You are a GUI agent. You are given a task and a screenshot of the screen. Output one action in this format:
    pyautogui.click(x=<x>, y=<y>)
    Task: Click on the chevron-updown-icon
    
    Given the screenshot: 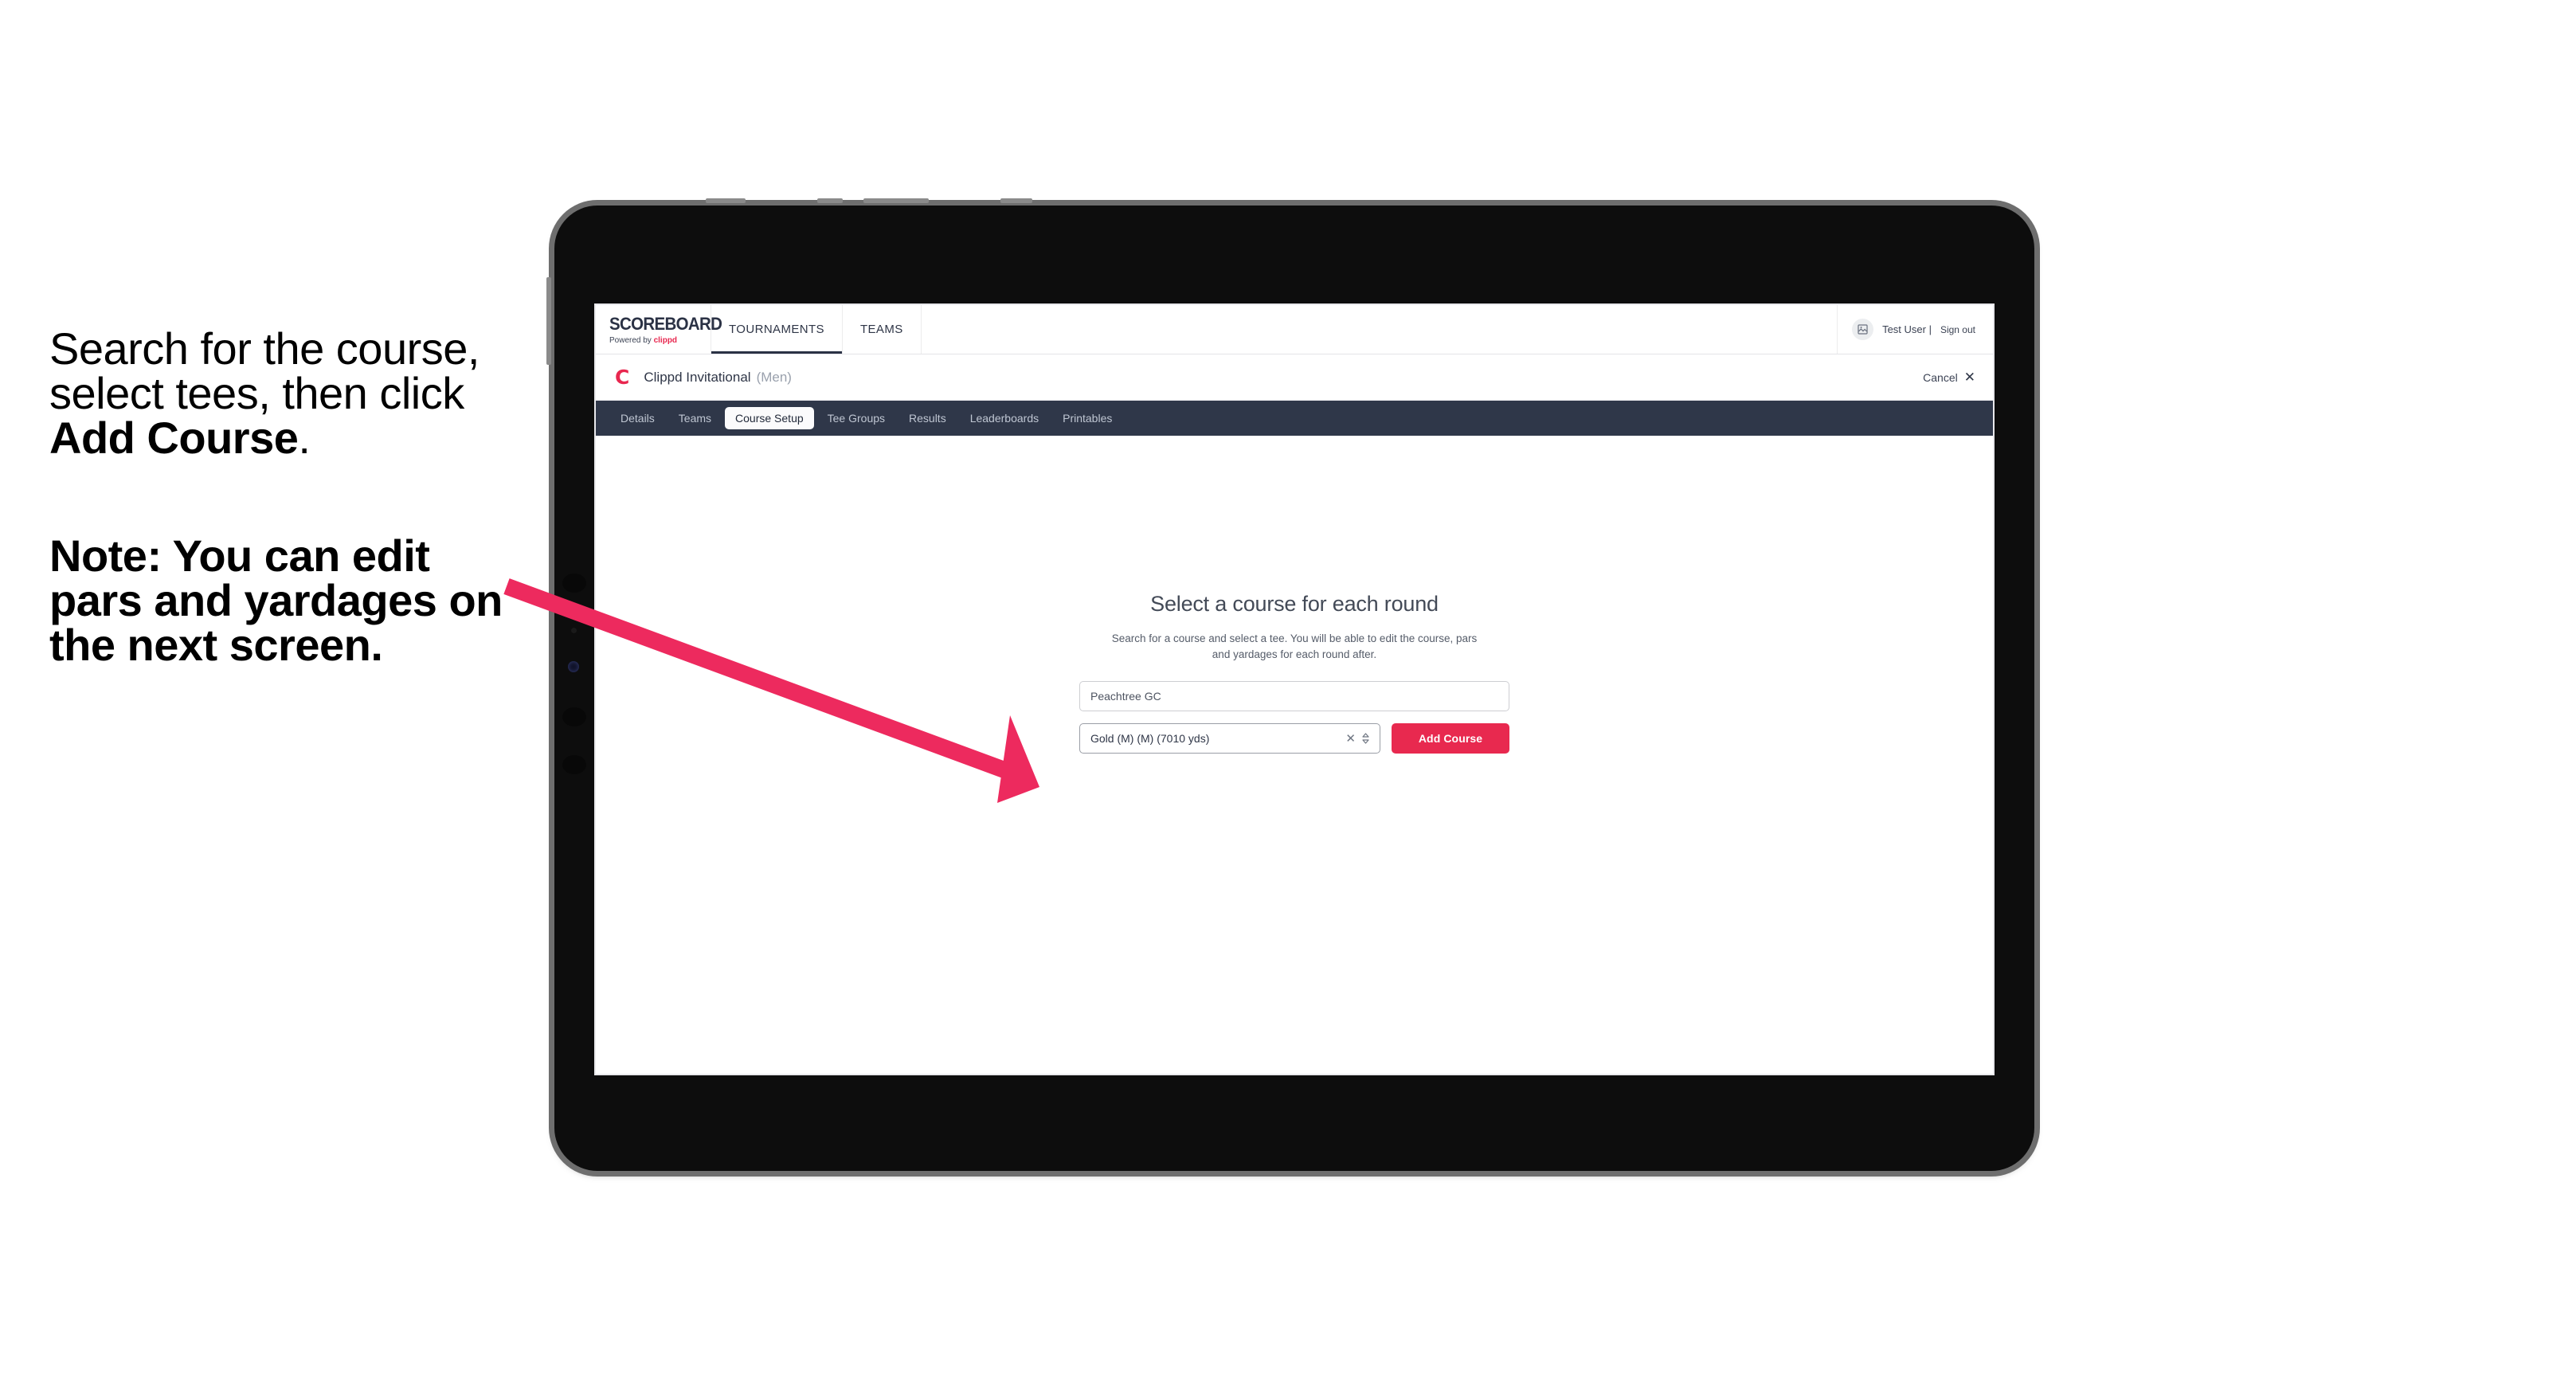 What is the action you would take?
    pyautogui.click(x=1366, y=738)
    